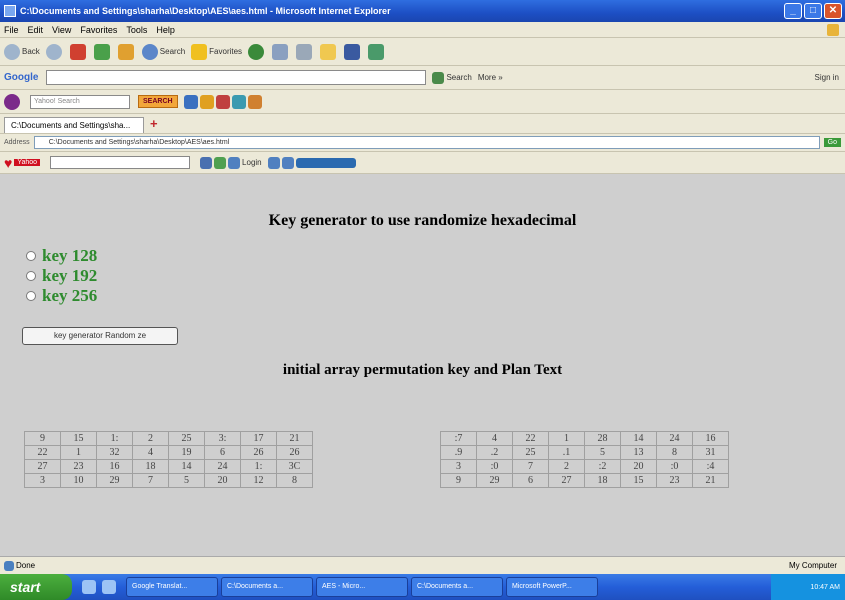 The width and height of the screenshot is (845, 600). I want to click on radio-label: key 256, so click(70, 295).